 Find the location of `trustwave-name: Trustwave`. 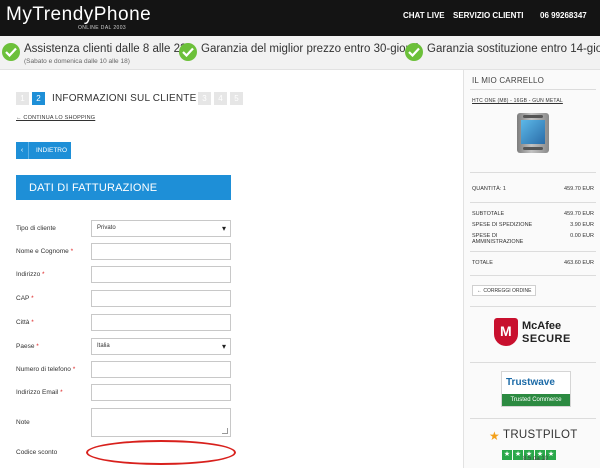

trustwave-name: Trustwave is located at coordinates (530, 382).